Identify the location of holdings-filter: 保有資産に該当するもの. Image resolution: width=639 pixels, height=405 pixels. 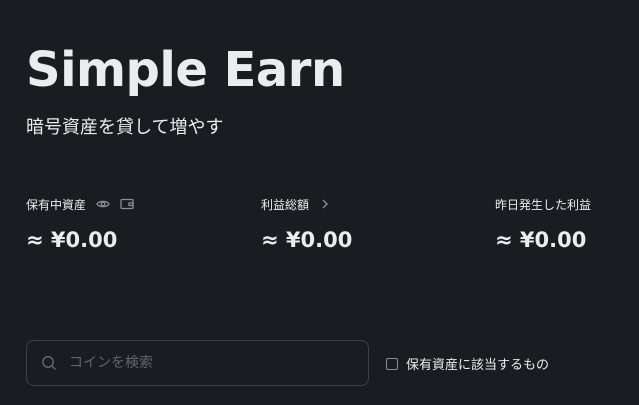
(467, 363).